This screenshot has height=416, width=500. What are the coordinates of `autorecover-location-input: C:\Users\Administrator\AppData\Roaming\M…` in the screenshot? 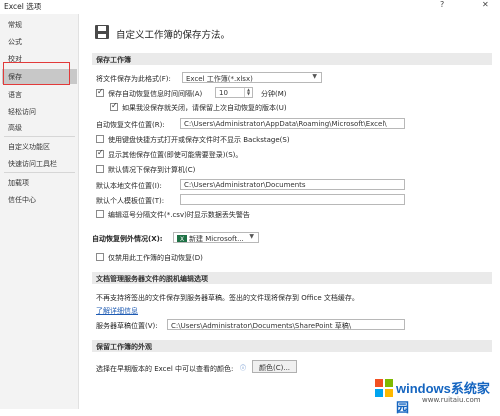 It's located at (292, 123).